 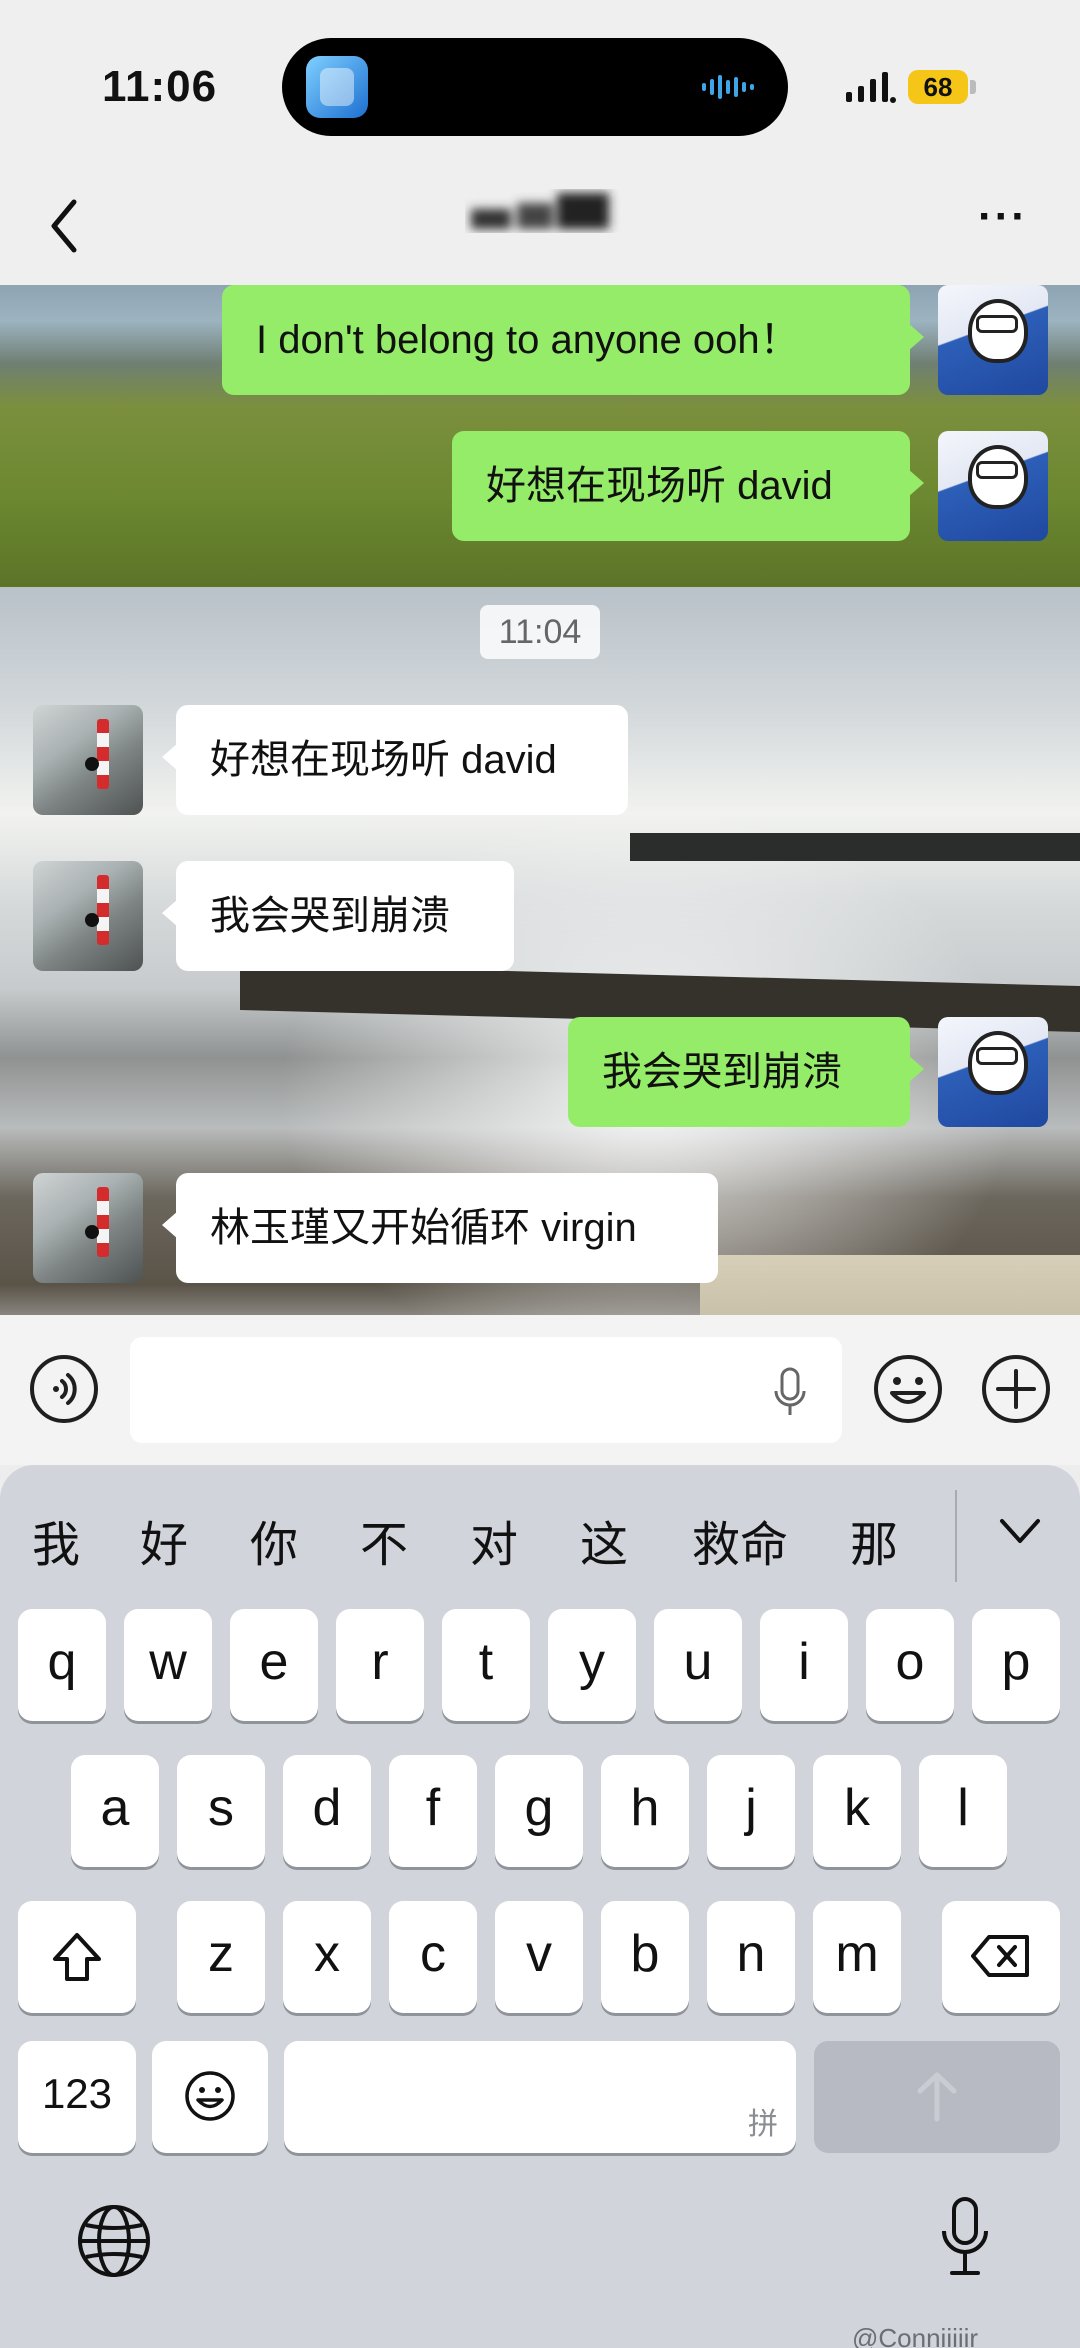 I want to click on candidate-word: 这, so click(x=604, y=1540).